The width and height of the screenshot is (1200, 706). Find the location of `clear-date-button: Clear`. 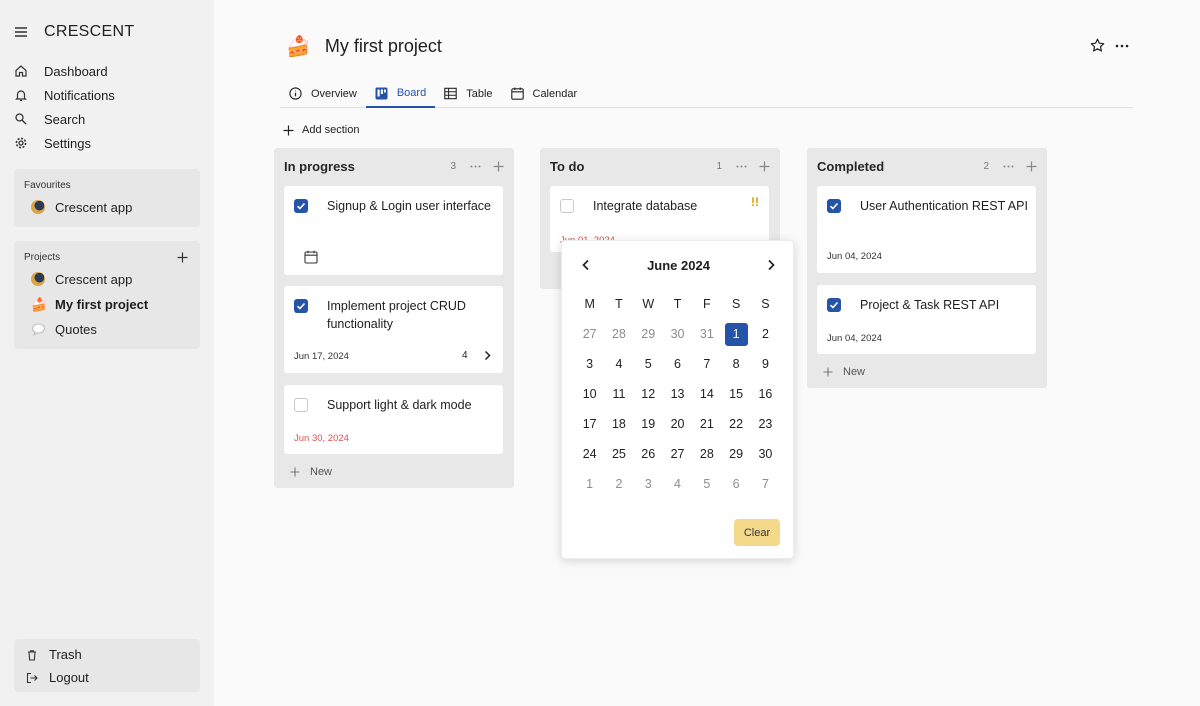

clear-date-button: Clear is located at coordinates (757, 532).